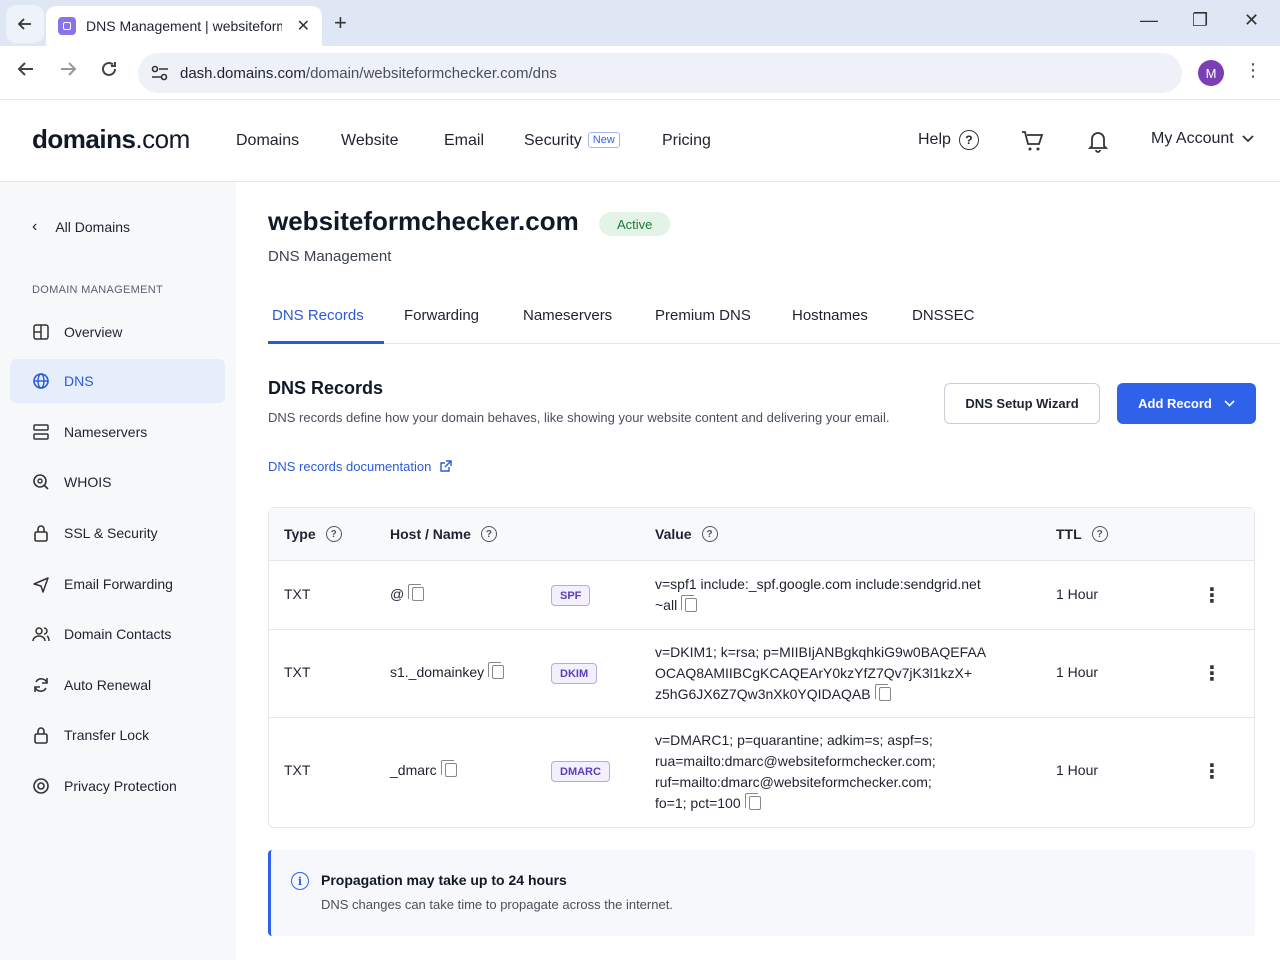 The width and height of the screenshot is (1280, 960). What do you see at coordinates (703, 315) in the screenshot?
I see `tab-premium-dns: Premium DNS` at bounding box center [703, 315].